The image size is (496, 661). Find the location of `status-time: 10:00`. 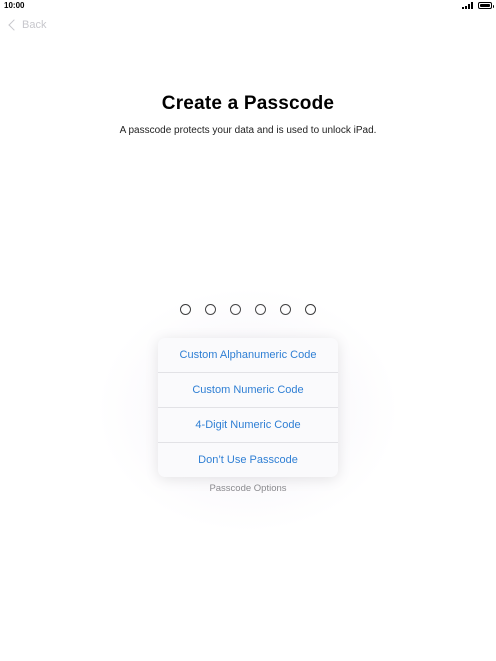

status-time: 10:00 is located at coordinates (14, 5).